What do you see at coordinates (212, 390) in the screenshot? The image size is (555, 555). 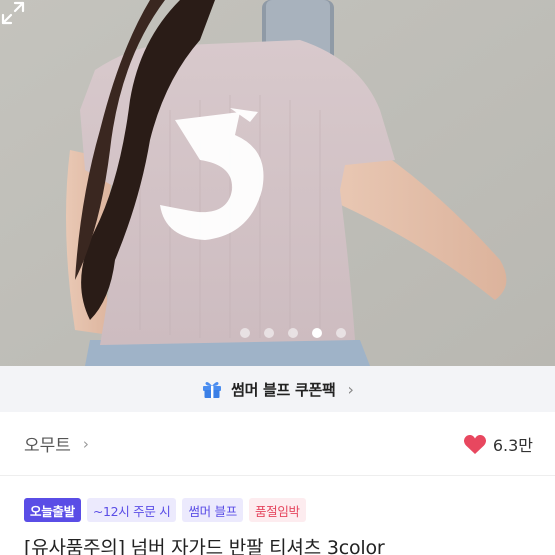 I see `gift-icon` at bounding box center [212, 390].